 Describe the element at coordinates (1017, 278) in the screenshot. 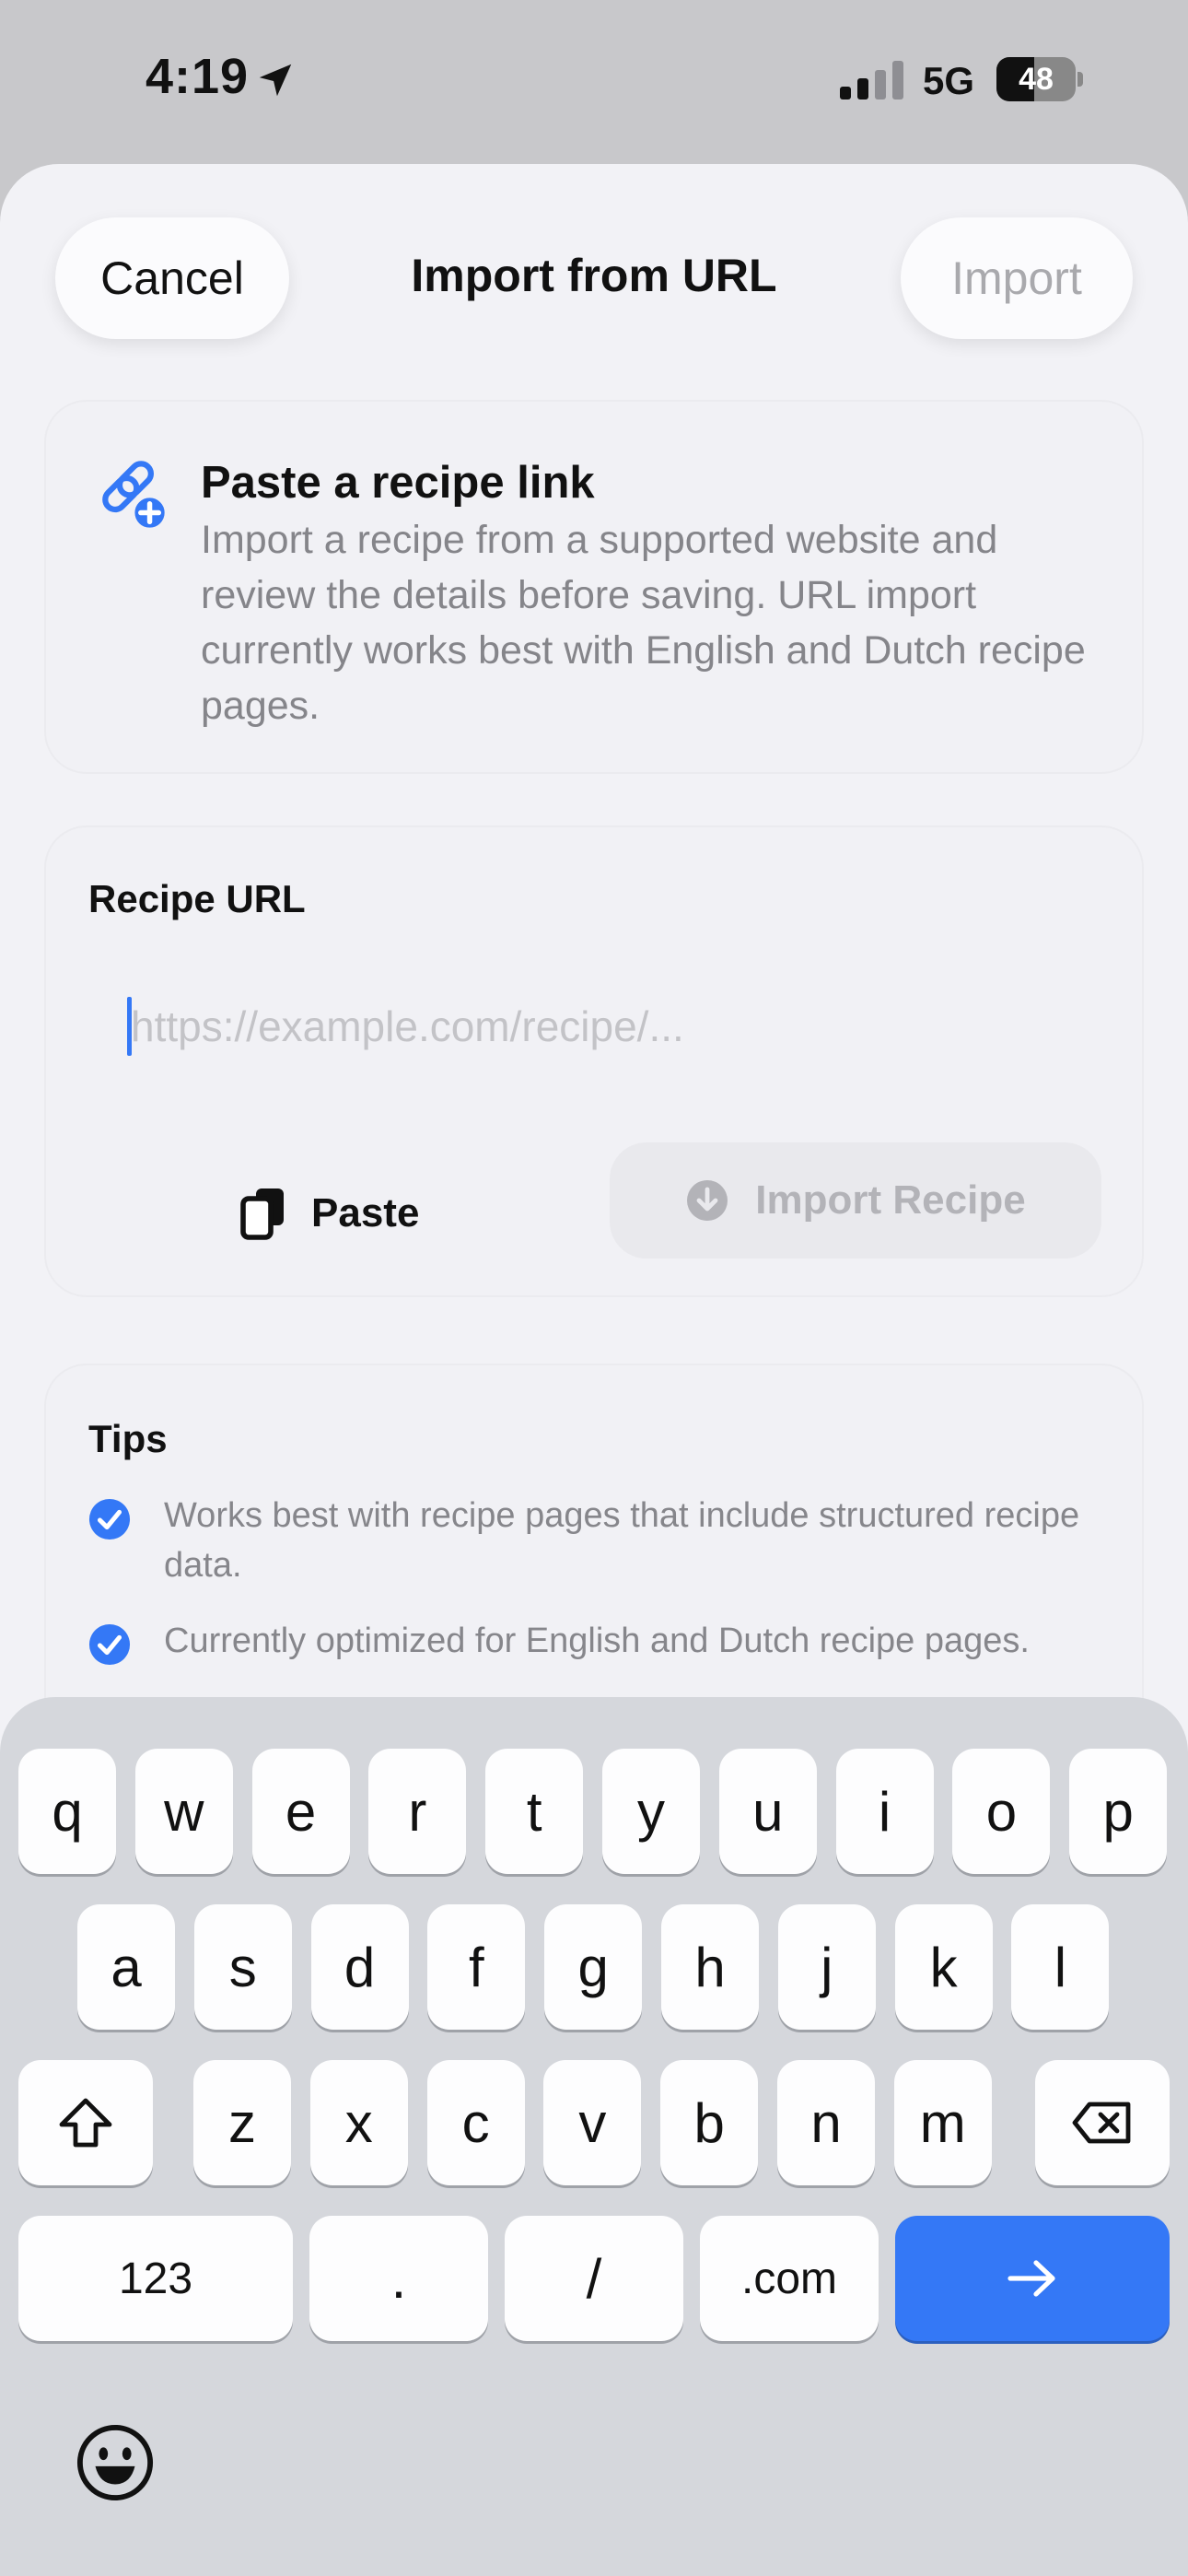

I see `import-button: Import` at that location.